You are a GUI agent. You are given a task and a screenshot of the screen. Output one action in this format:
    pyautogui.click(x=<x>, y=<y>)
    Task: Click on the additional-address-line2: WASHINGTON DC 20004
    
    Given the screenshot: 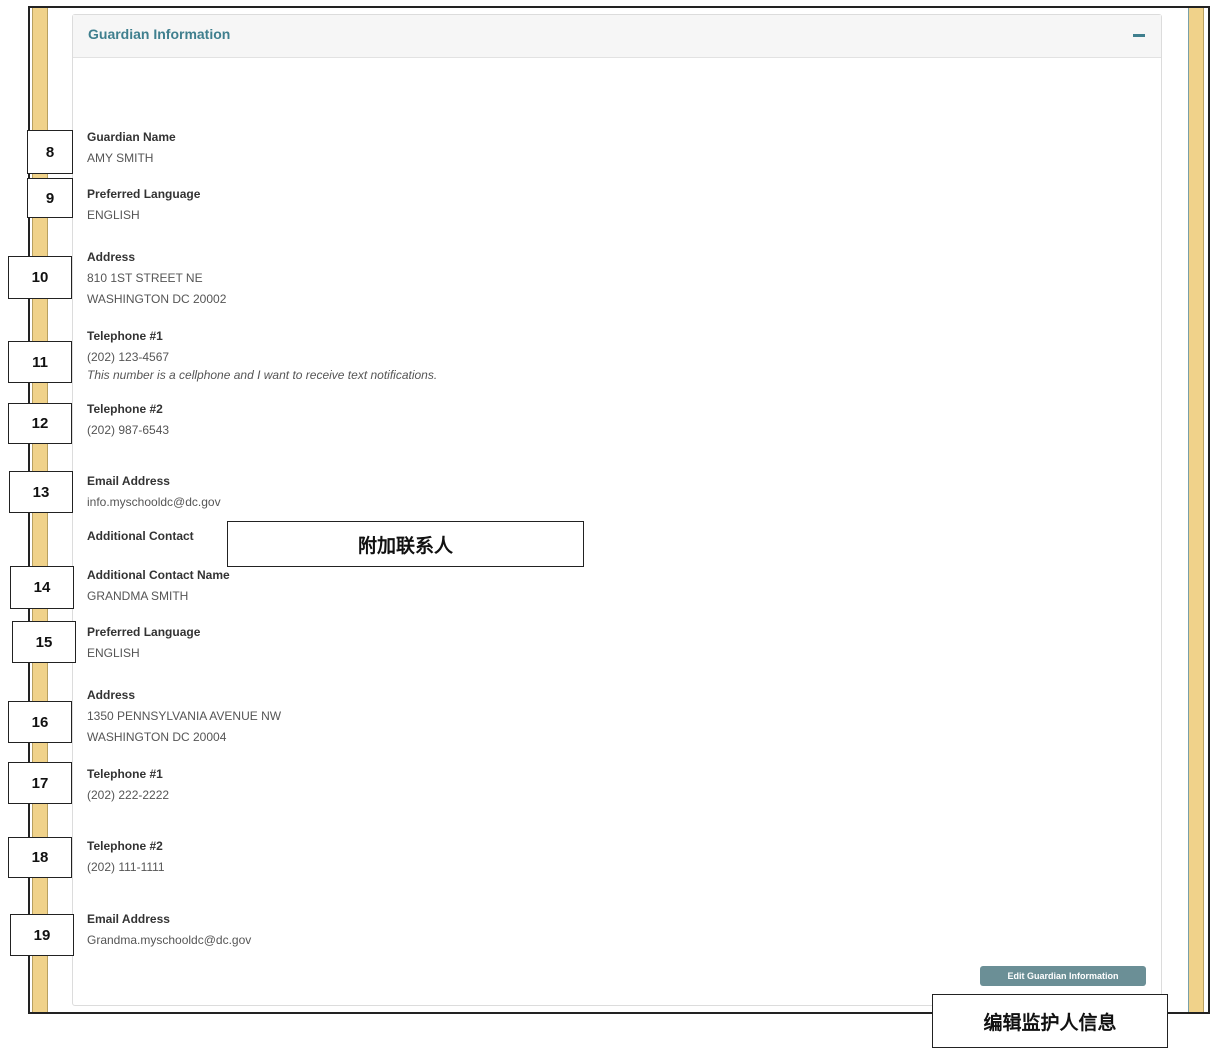 What is the action you would take?
    pyautogui.click(x=157, y=737)
    